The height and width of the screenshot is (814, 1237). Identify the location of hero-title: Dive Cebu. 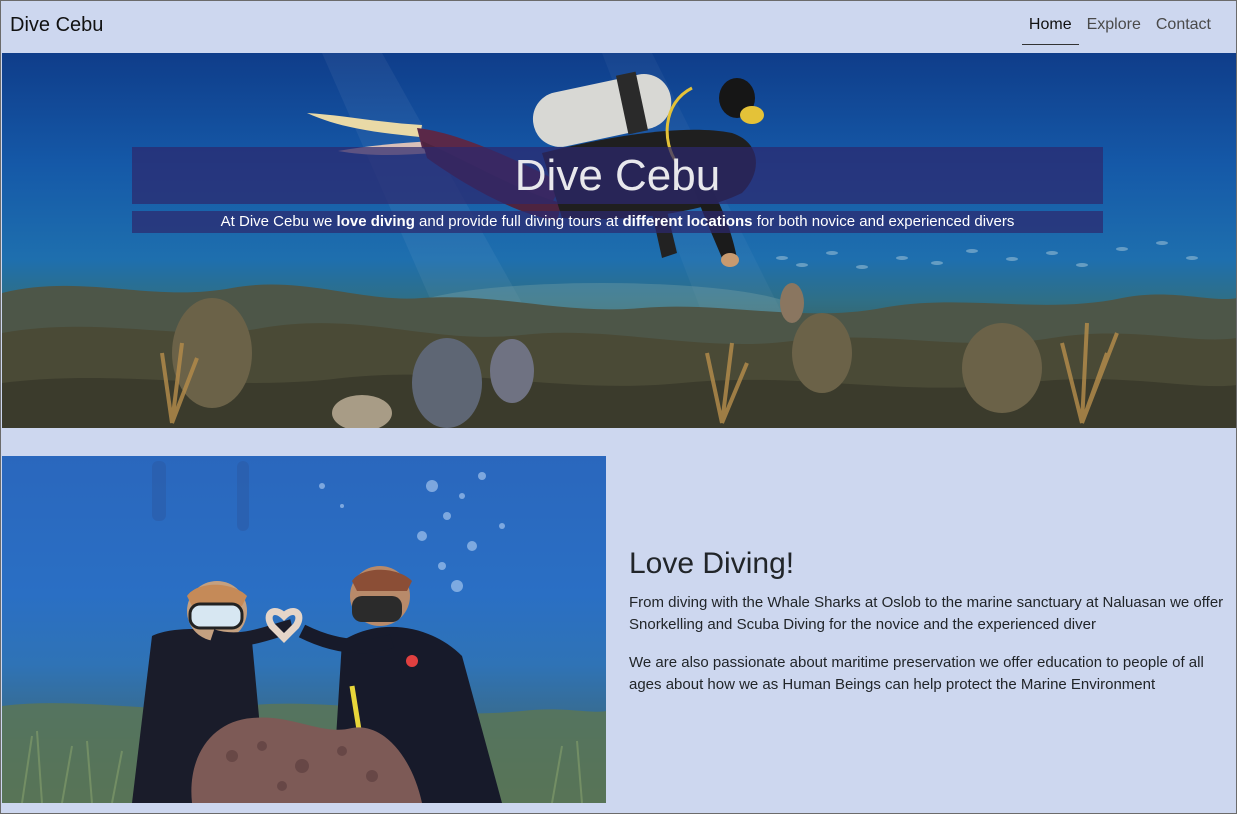
(617, 175).